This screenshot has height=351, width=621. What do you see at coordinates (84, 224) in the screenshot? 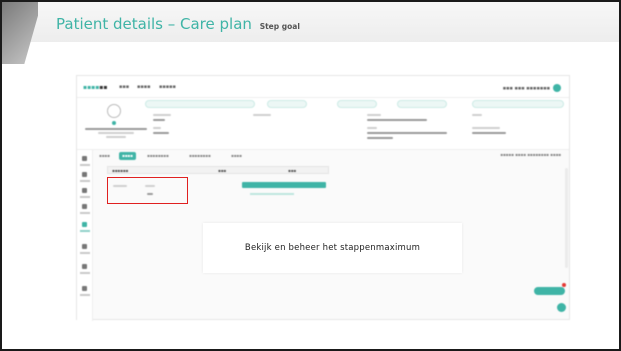
I see `sidebar-icon-active` at bounding box center [84, 224].